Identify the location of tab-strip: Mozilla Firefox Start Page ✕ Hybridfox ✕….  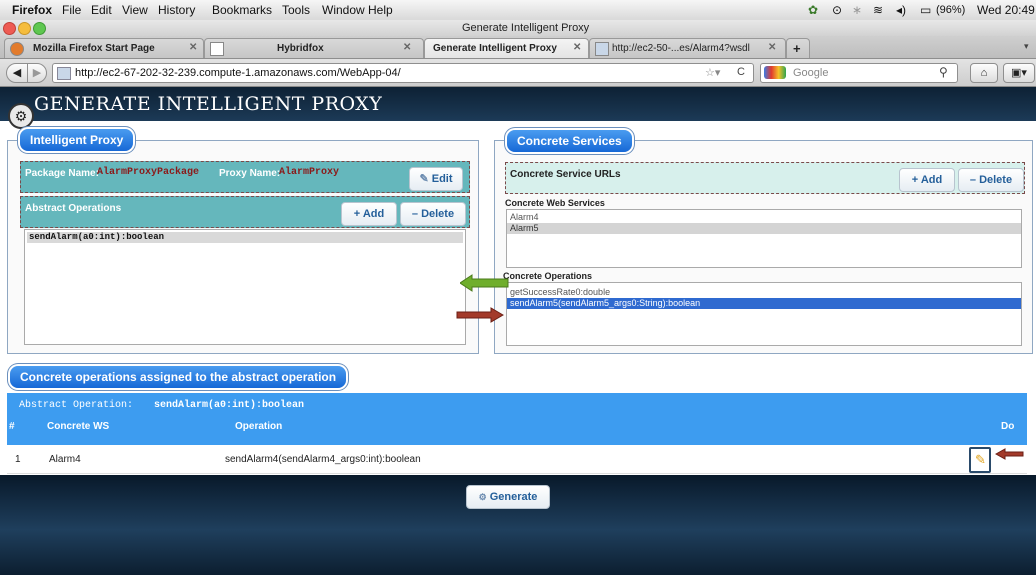
(518, 47).